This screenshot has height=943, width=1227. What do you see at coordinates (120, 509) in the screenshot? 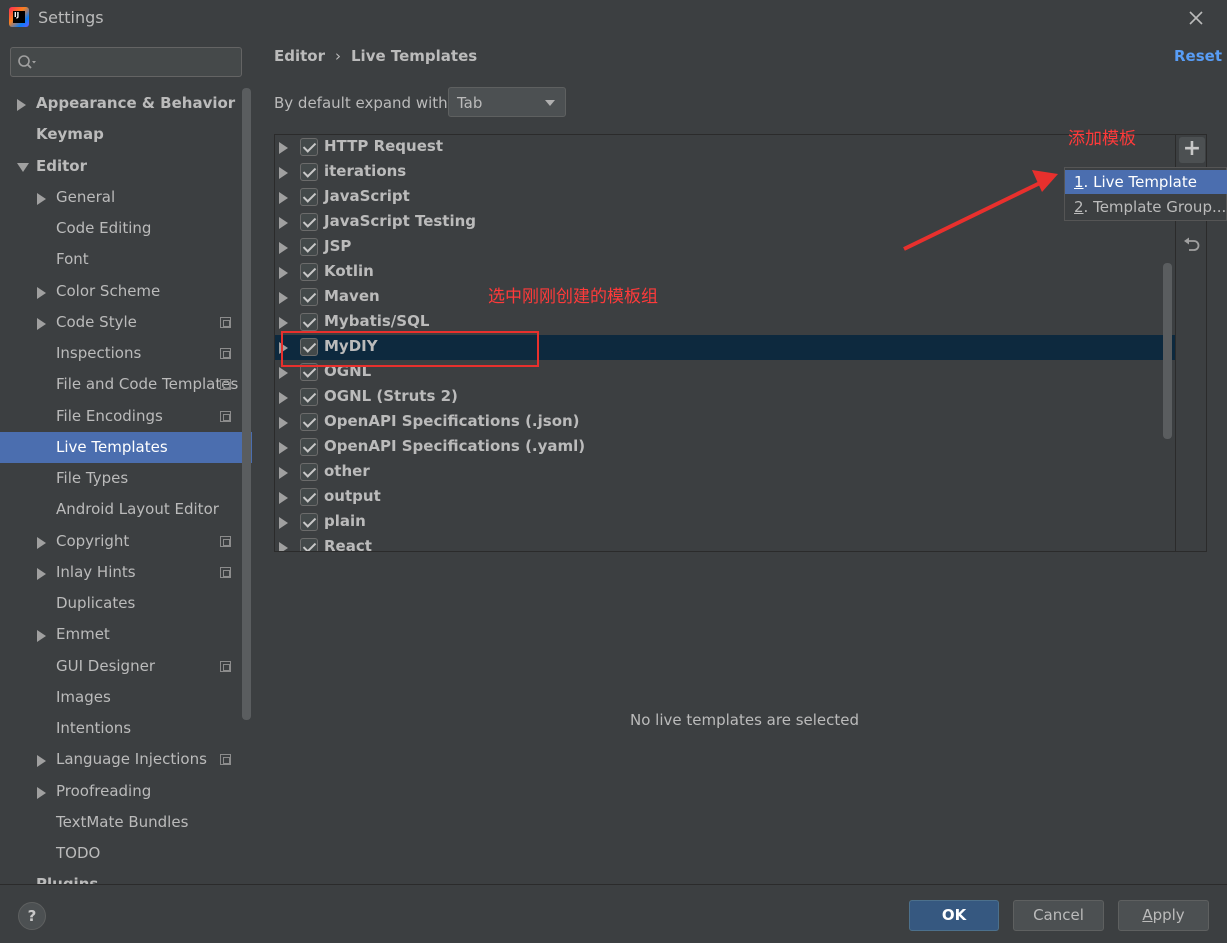
I see `sidebar-item-android-layout-editor: Android Layout Editor` at bounding box center [120, 509].